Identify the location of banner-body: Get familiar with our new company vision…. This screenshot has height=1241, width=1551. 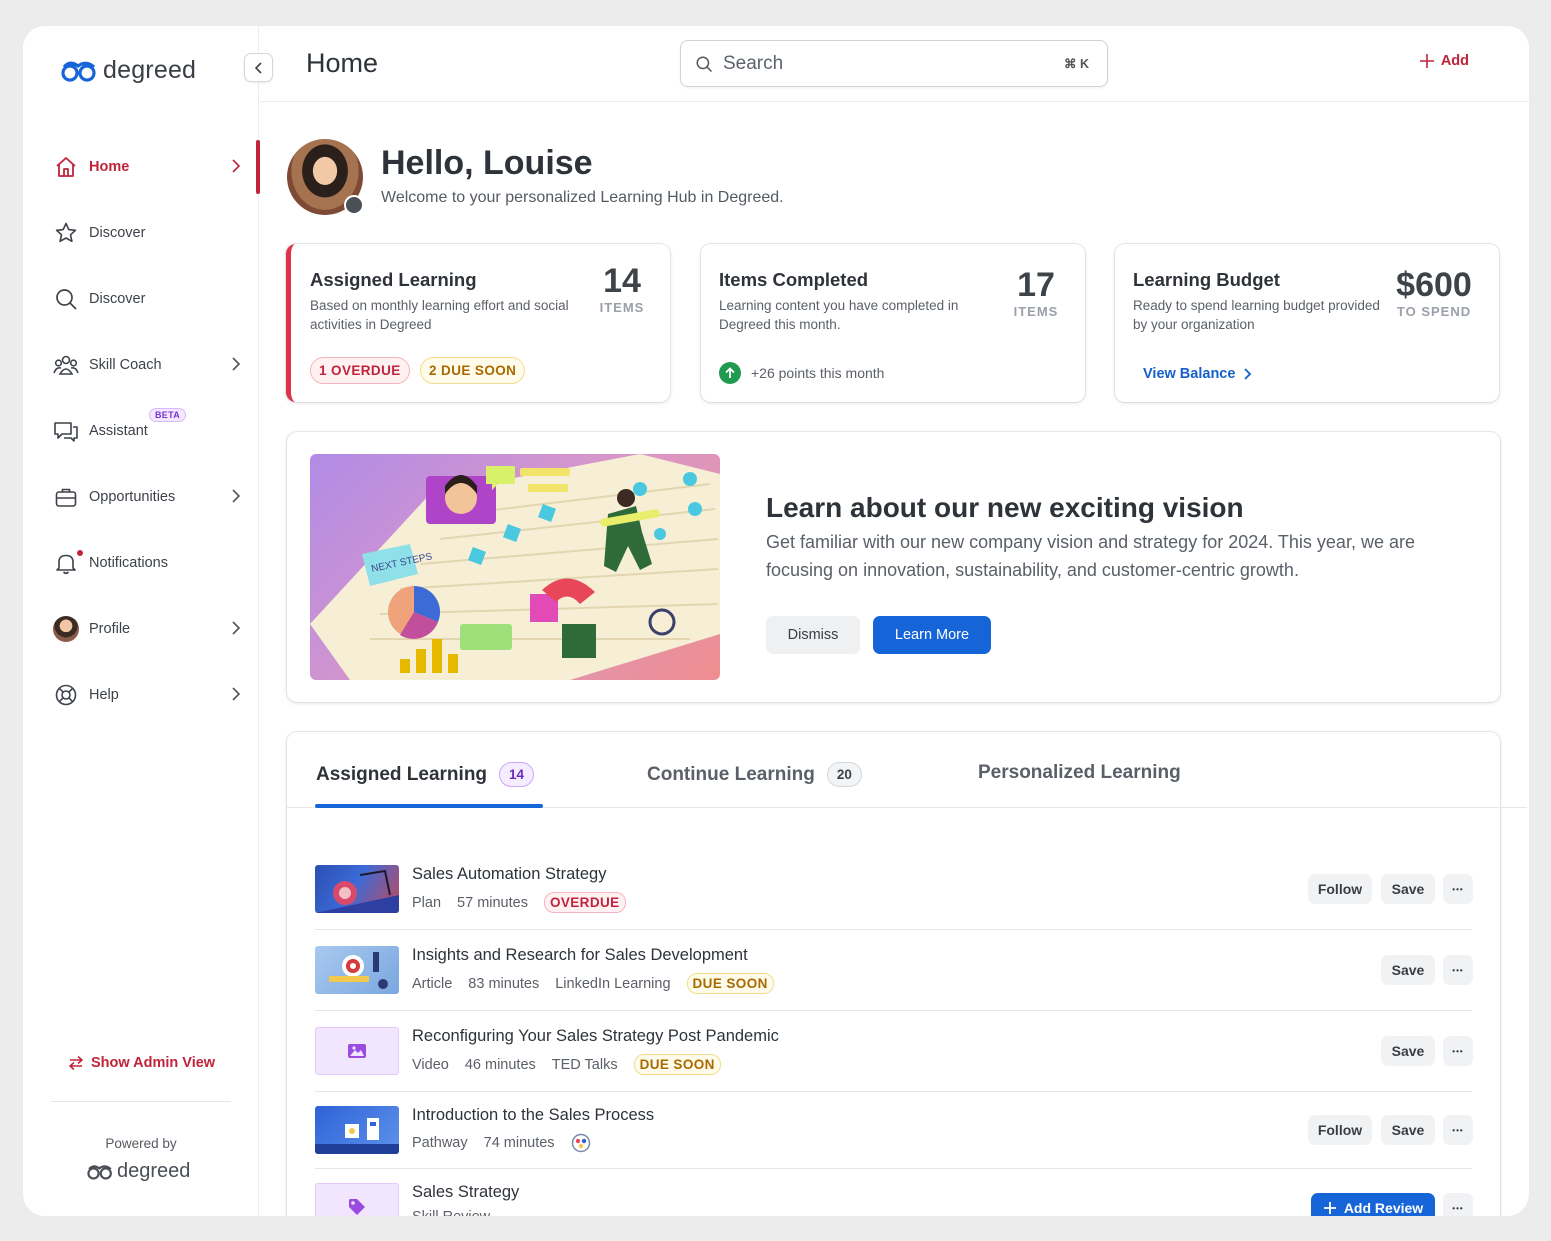
(1090, 556).